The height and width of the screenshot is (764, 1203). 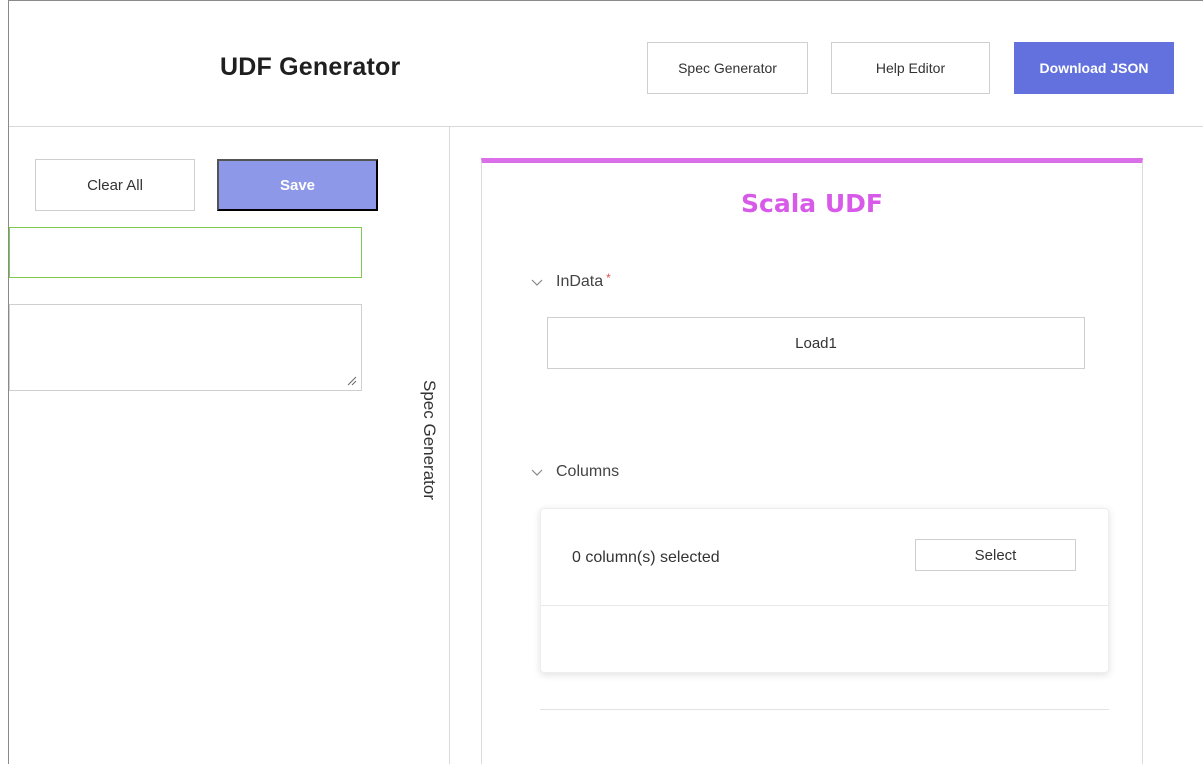 What do you see at coordinates (995, 555) in the screenshot?
I see `select-columns-button: Select` at bounding box center [995, 555].